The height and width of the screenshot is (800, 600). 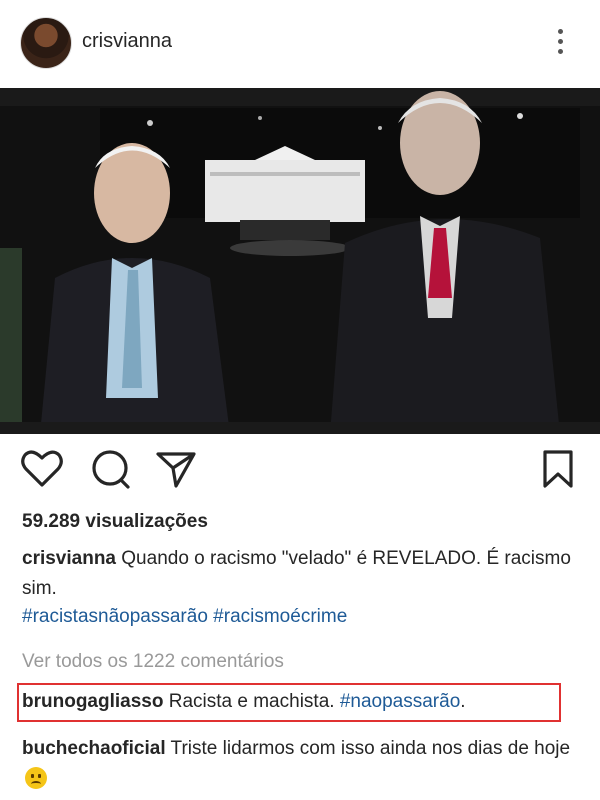 What do you see at coordinates (46, 43) in the screenshot?
I see `avatar` at bounding box center [46, 43].